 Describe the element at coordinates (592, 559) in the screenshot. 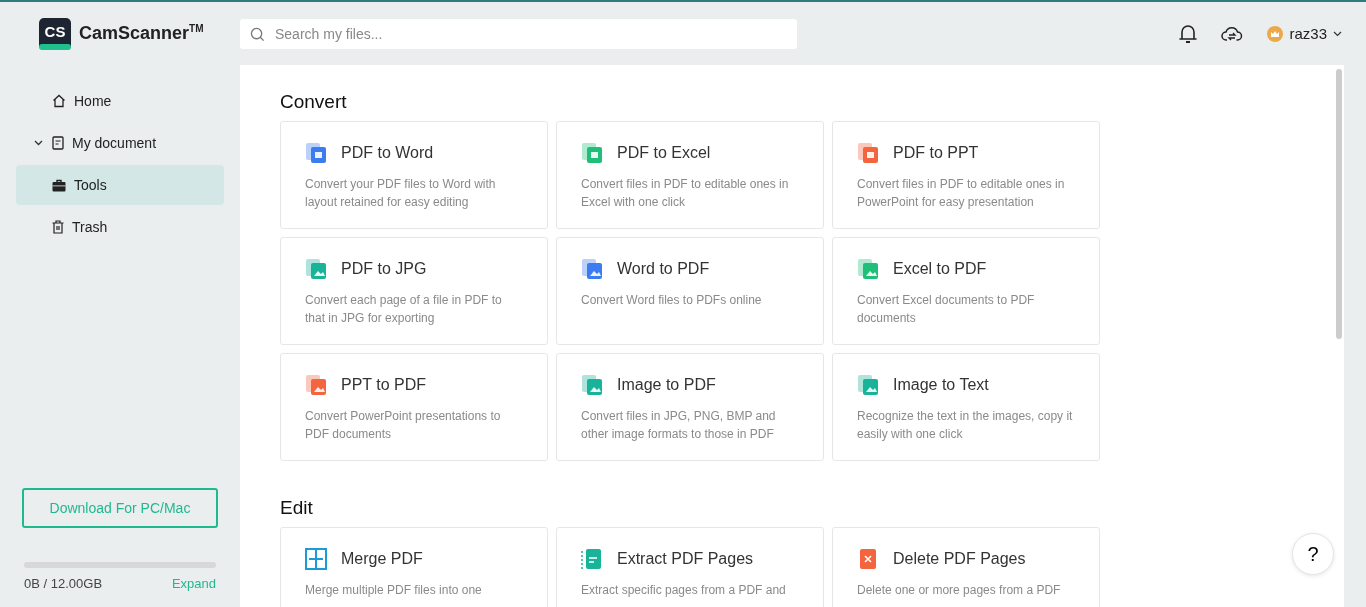

I see `extract-pages-icon` at that location.